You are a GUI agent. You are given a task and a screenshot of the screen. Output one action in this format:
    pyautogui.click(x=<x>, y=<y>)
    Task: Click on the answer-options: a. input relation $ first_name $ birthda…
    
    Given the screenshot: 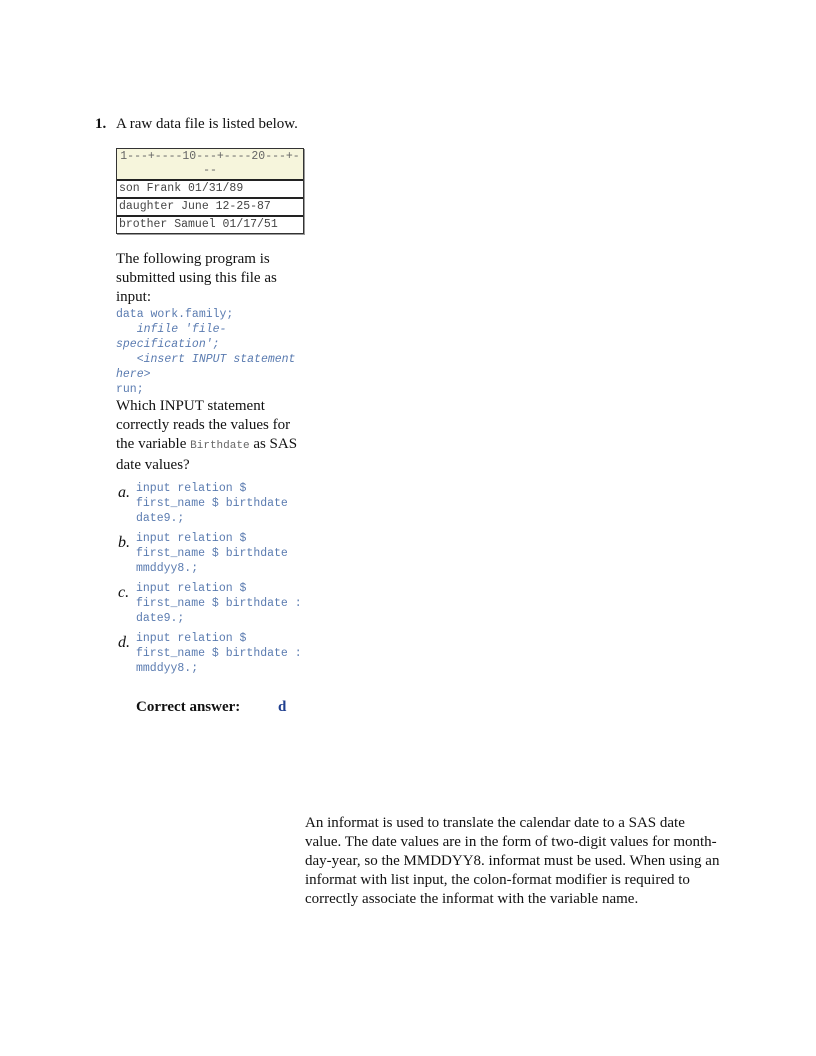 What is the action you would take?
    pyautogui.click(x=213, y=578)
    